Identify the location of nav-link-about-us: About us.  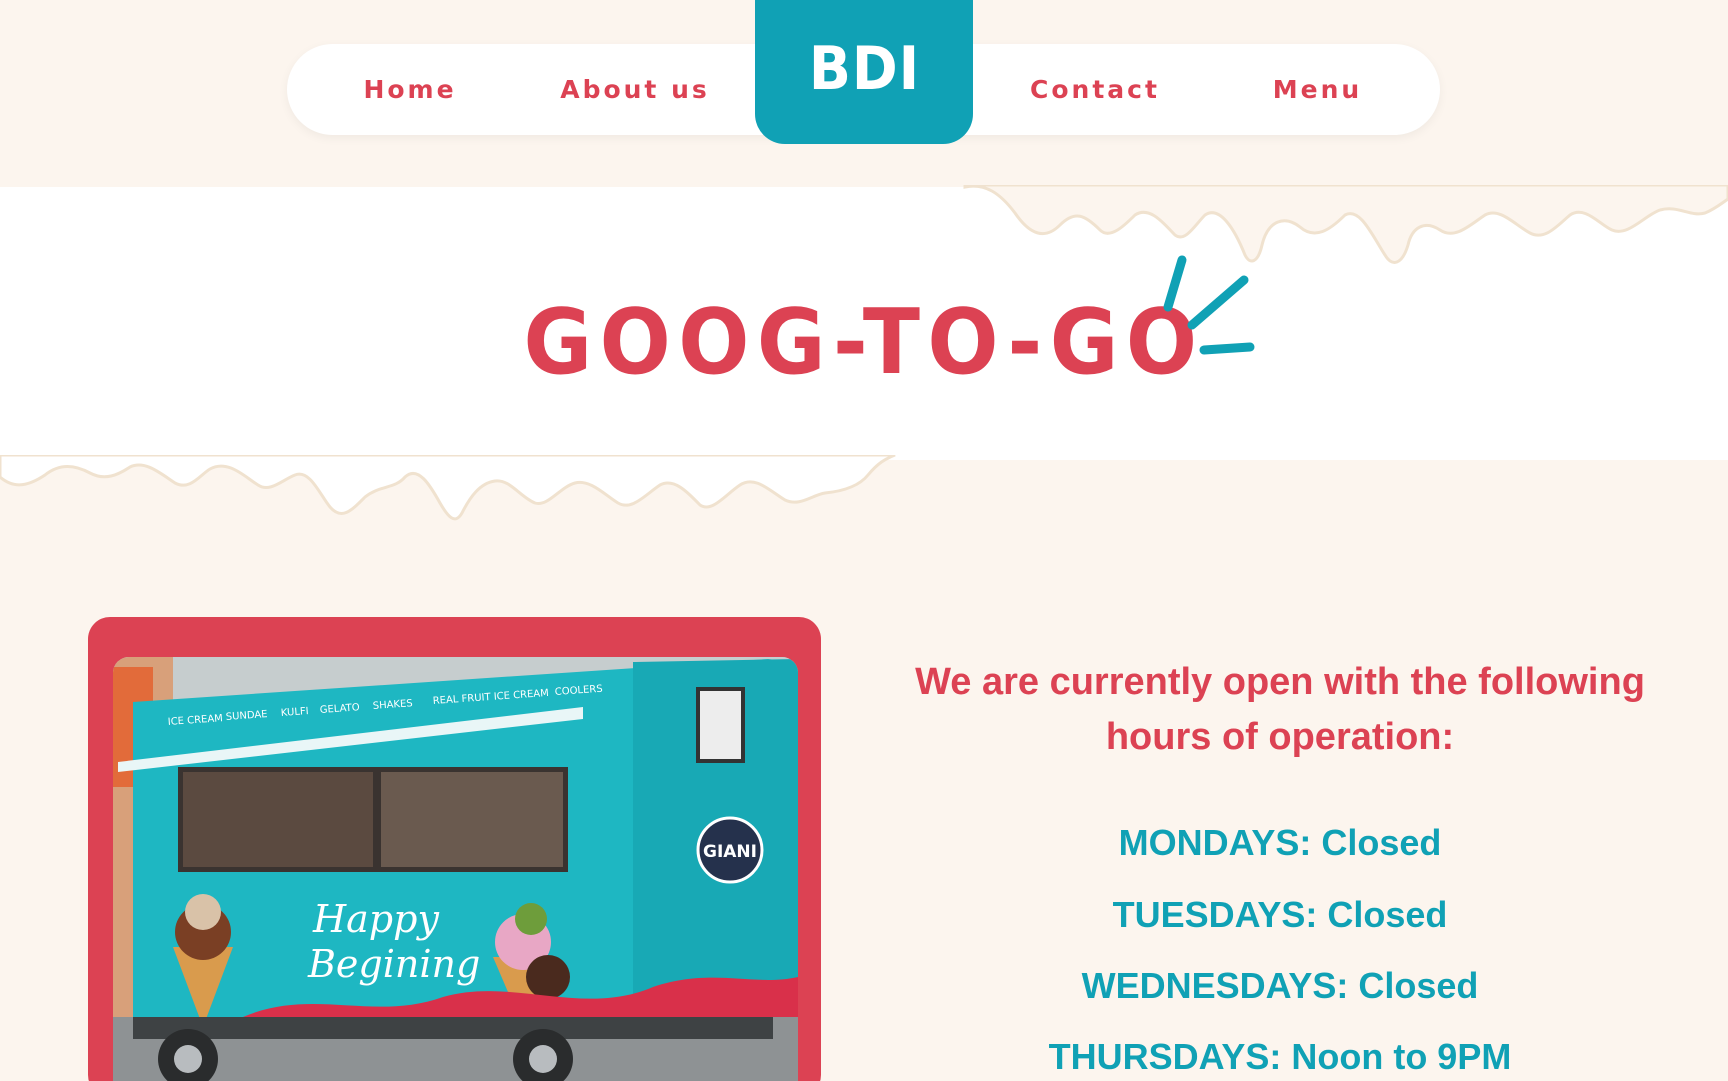
(635, 89).